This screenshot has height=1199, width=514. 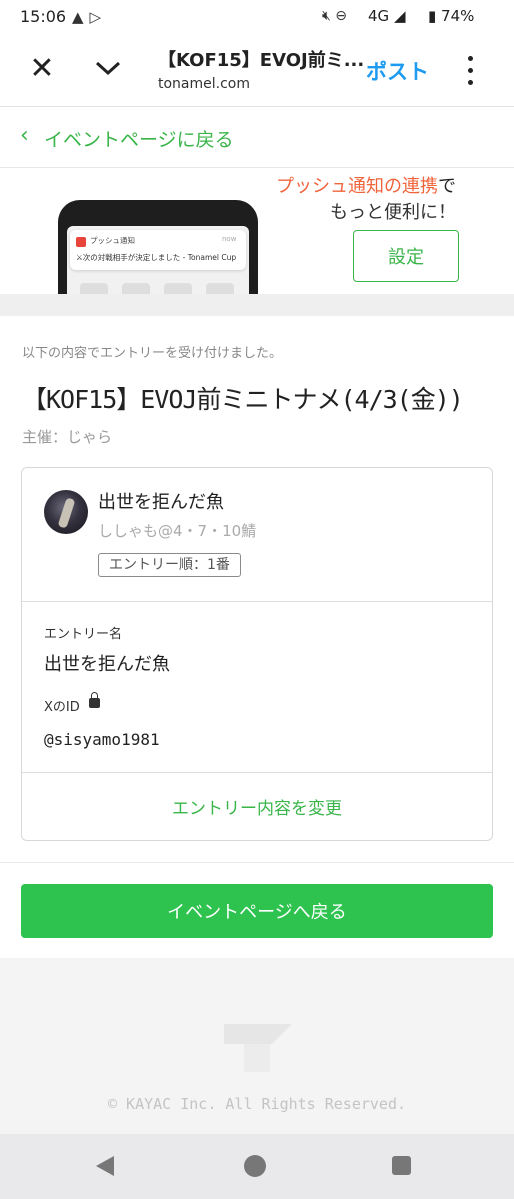 What do you see at coordinates (257, 137) in the screenshot?
I see `back-to-event-link: ‹ イベントページに戻る` at bounding box center [257, 137].